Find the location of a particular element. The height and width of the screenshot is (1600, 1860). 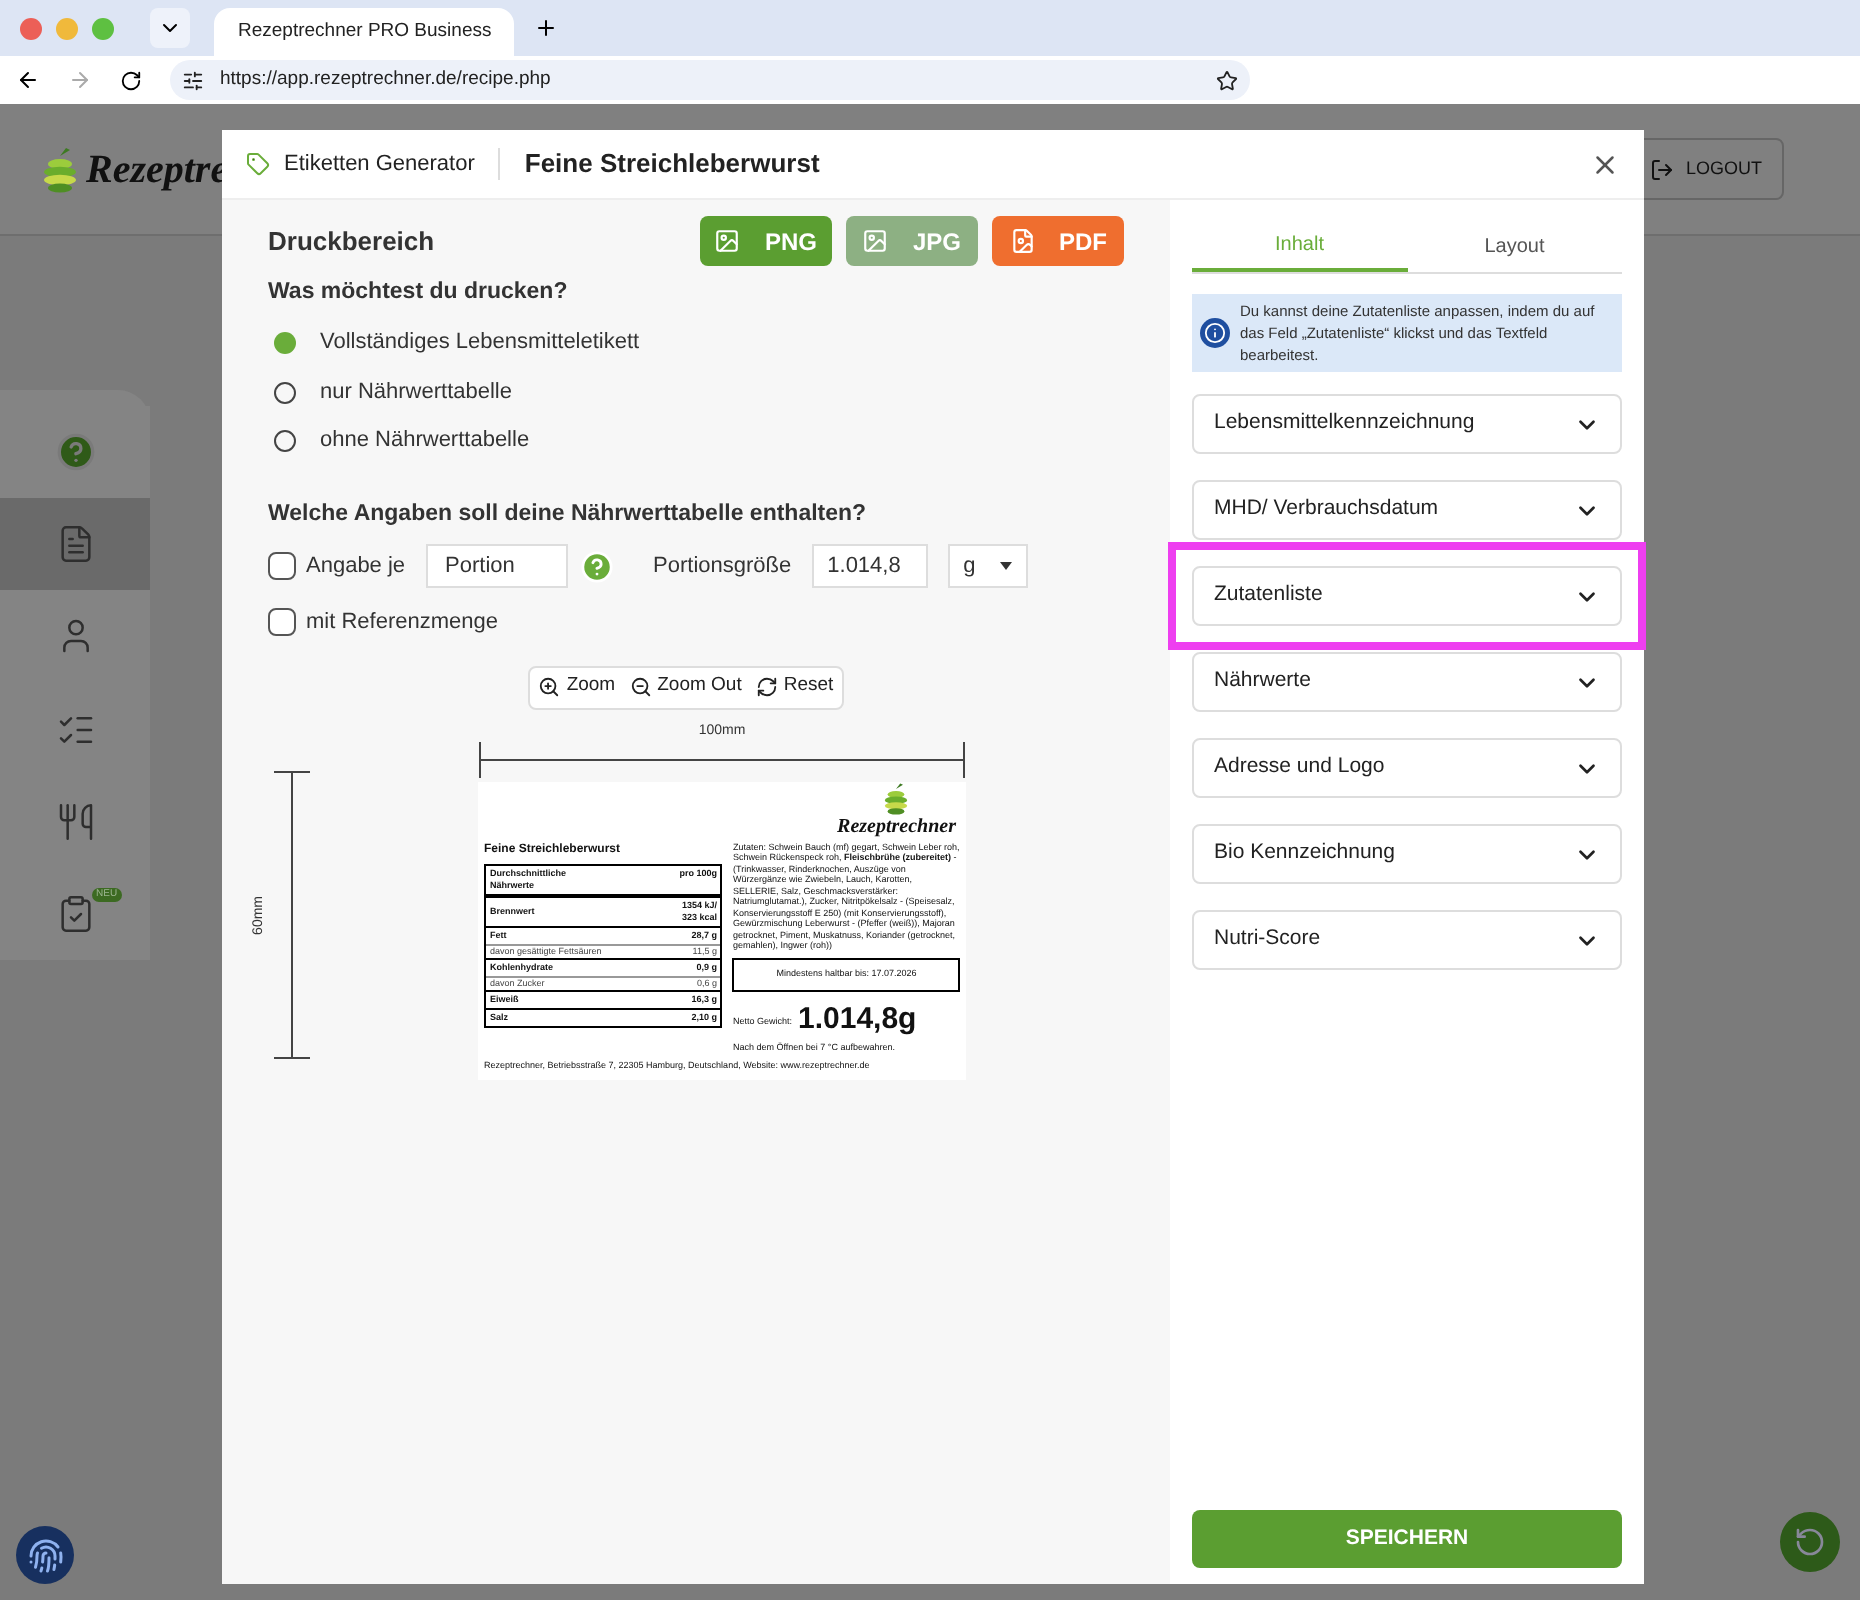

accordion-header: MHD/ Verbrauchsdatum is located at coordinates (1407, 510).